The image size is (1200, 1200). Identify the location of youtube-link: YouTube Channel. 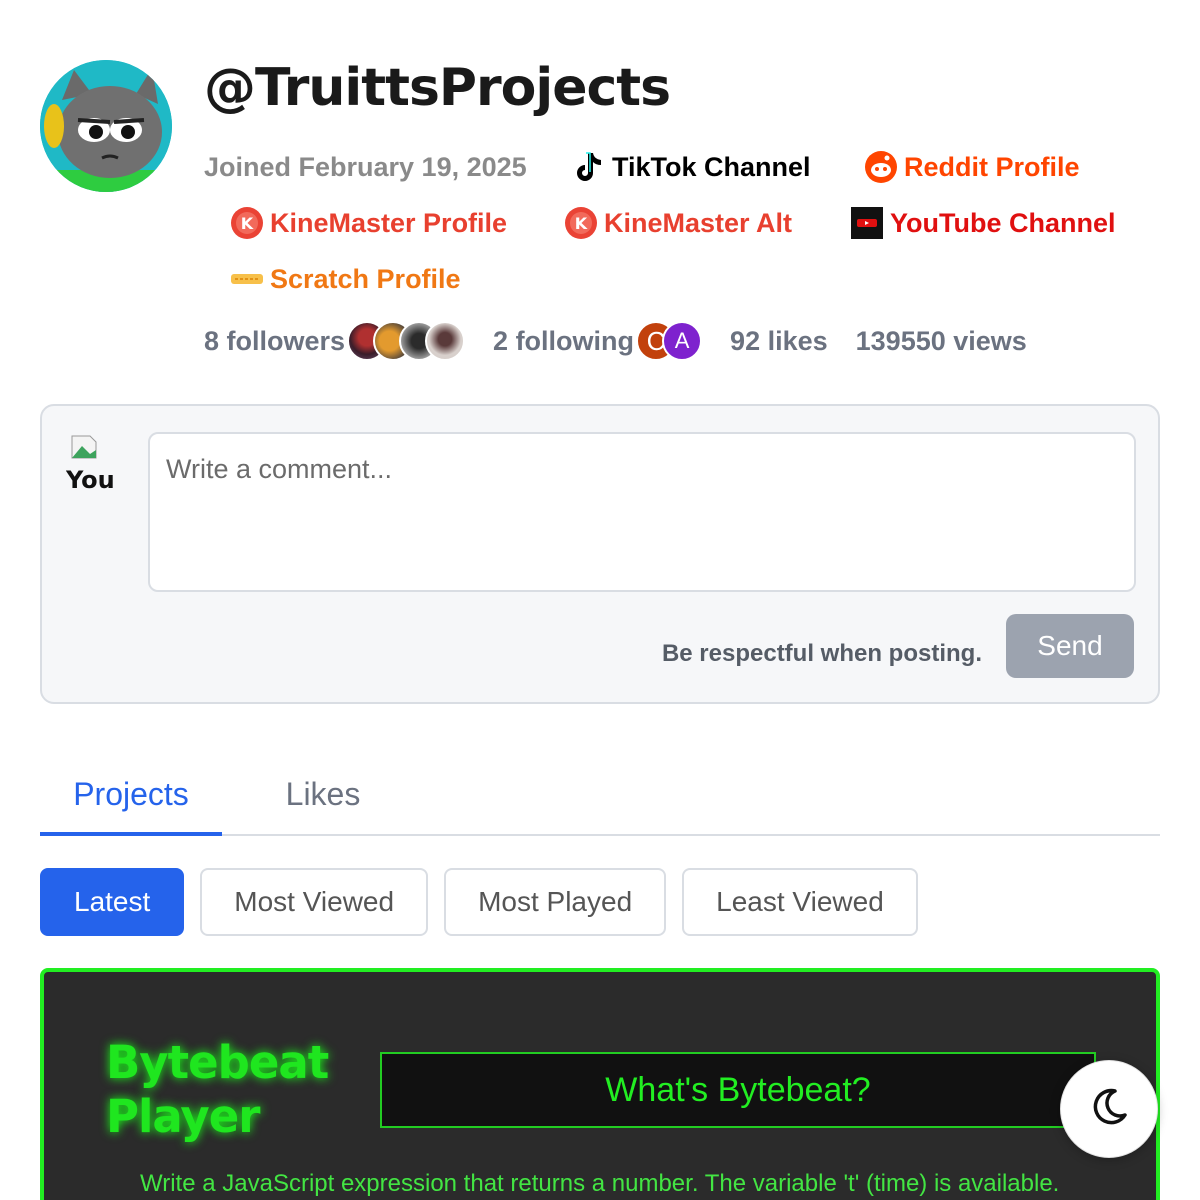
(983, 223).